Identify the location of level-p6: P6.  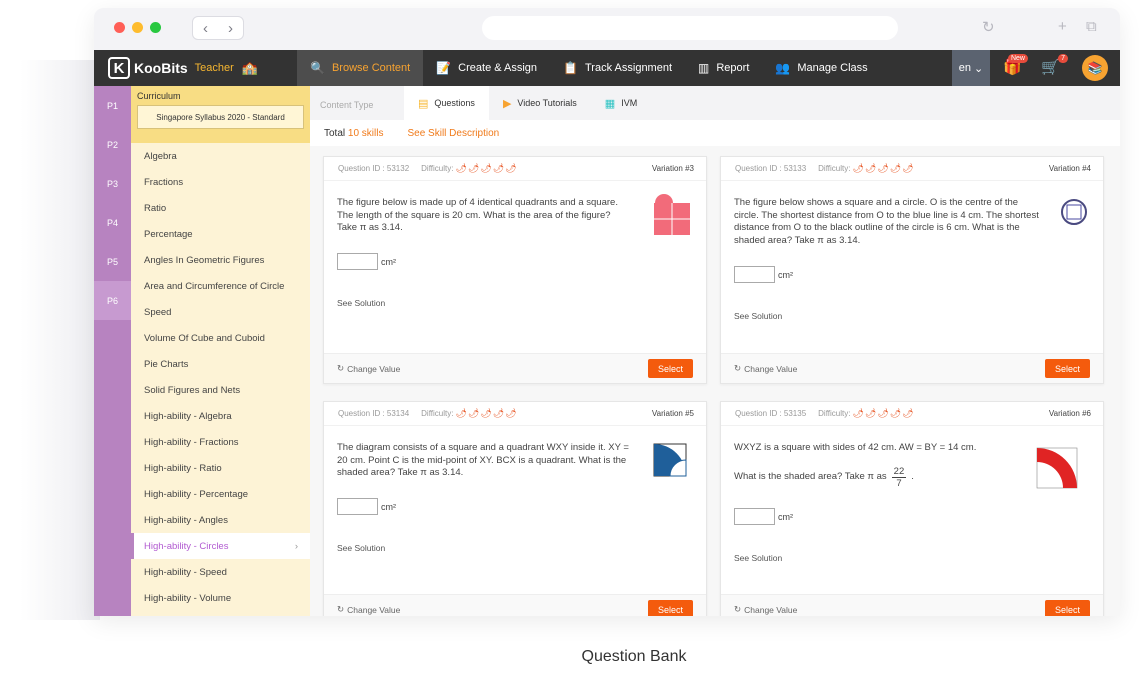
(112, 300).